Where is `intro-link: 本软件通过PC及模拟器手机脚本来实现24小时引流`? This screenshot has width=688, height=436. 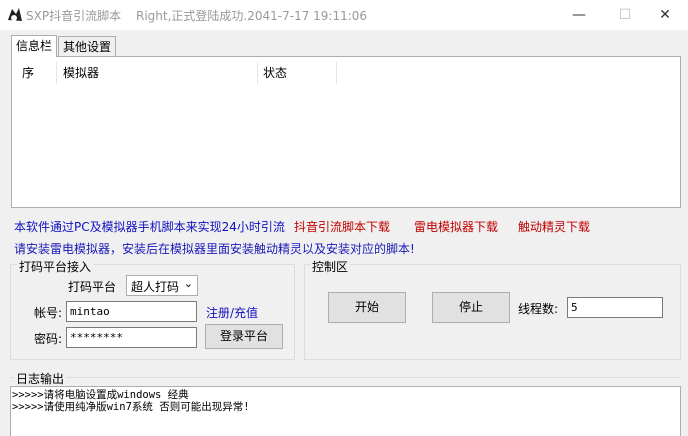 intro-link: 本软件通过PC及模拟器手机脚本来实现24小时引流 is located at coordinates (149, 226).